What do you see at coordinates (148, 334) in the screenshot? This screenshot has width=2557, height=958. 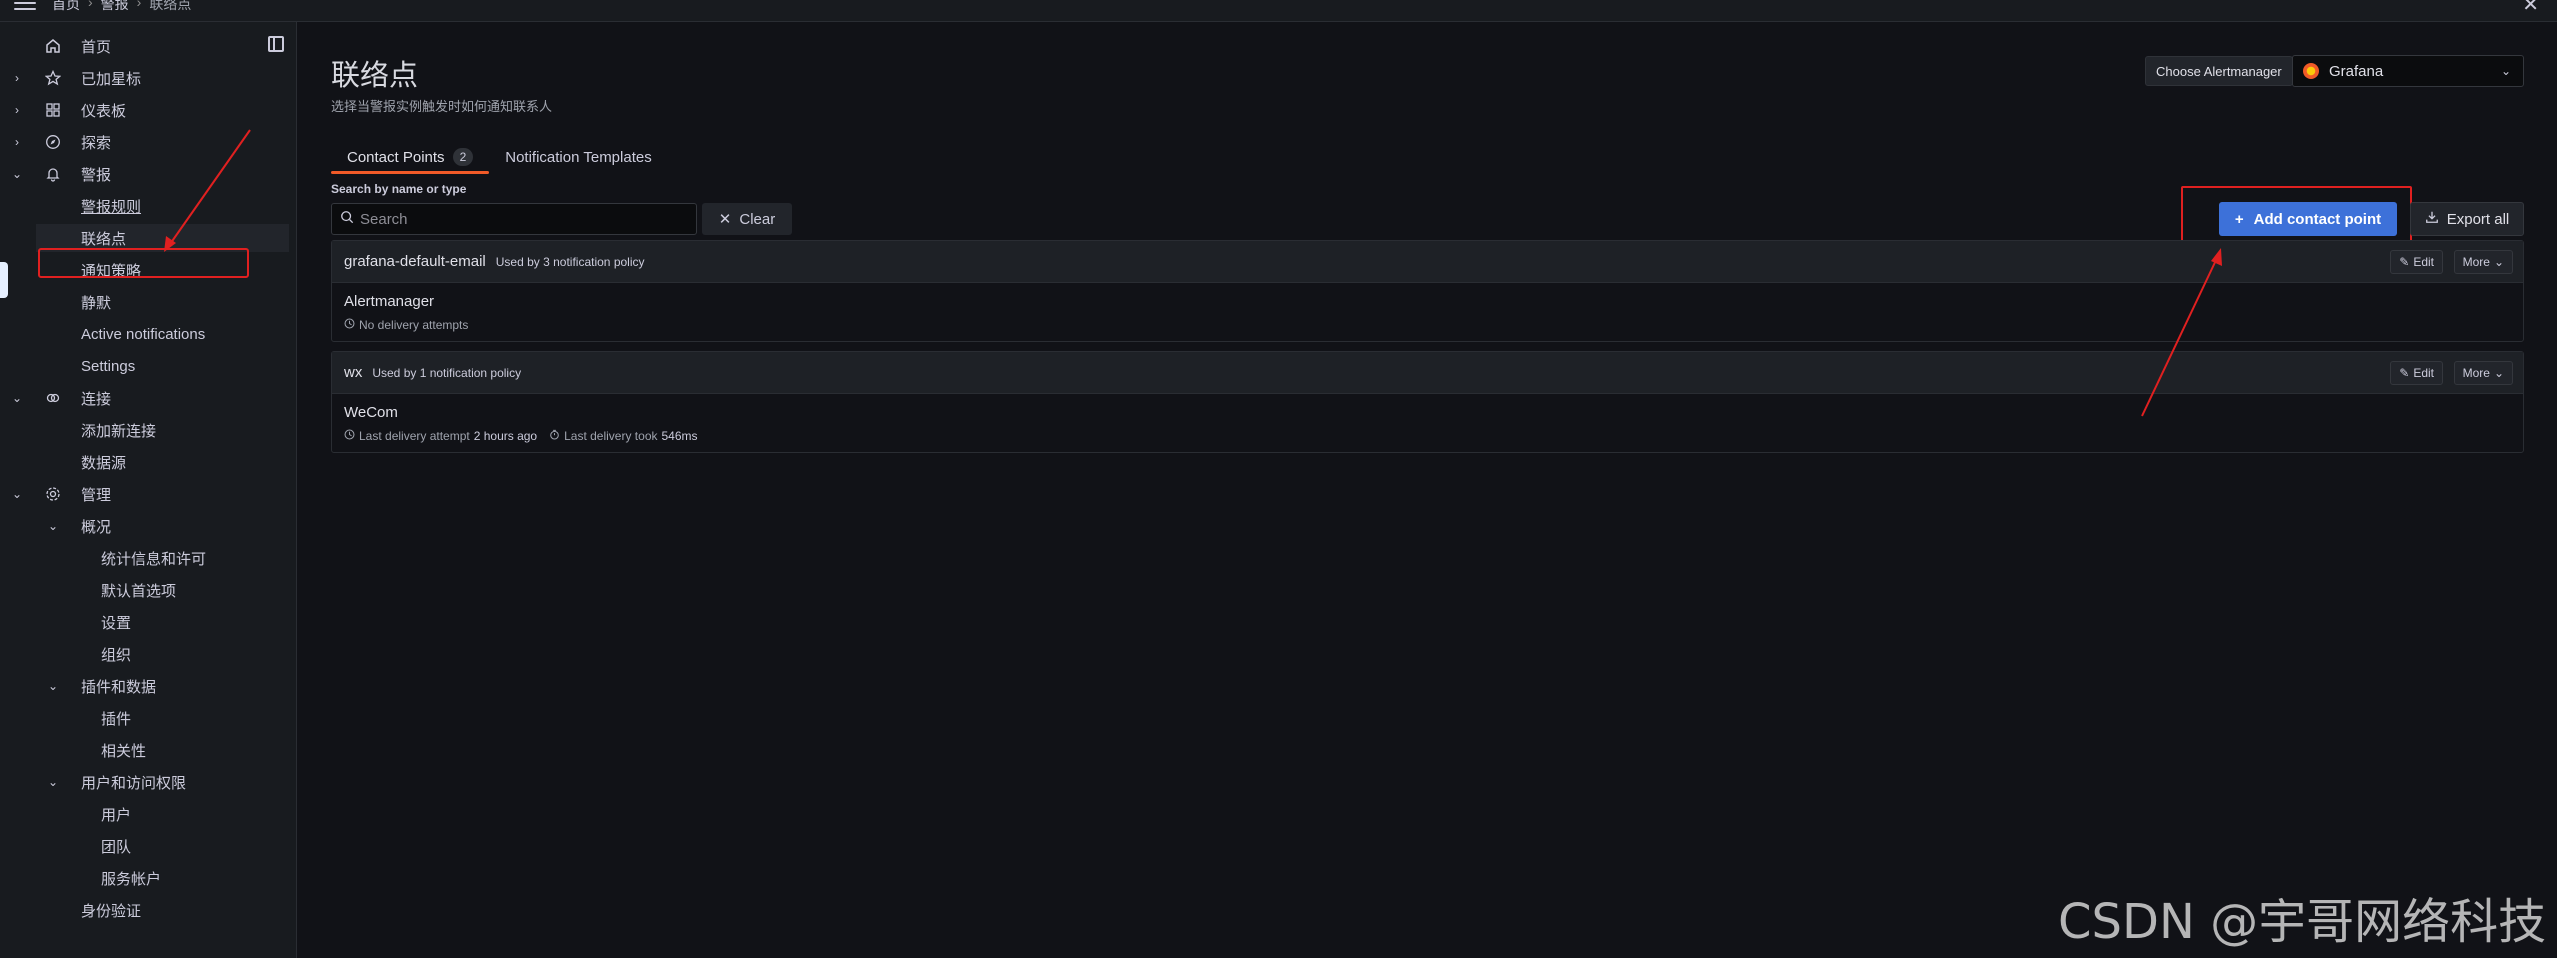 I see `sidebar-item-active-notifications: Active notifications` at bounding box center [148, 334].